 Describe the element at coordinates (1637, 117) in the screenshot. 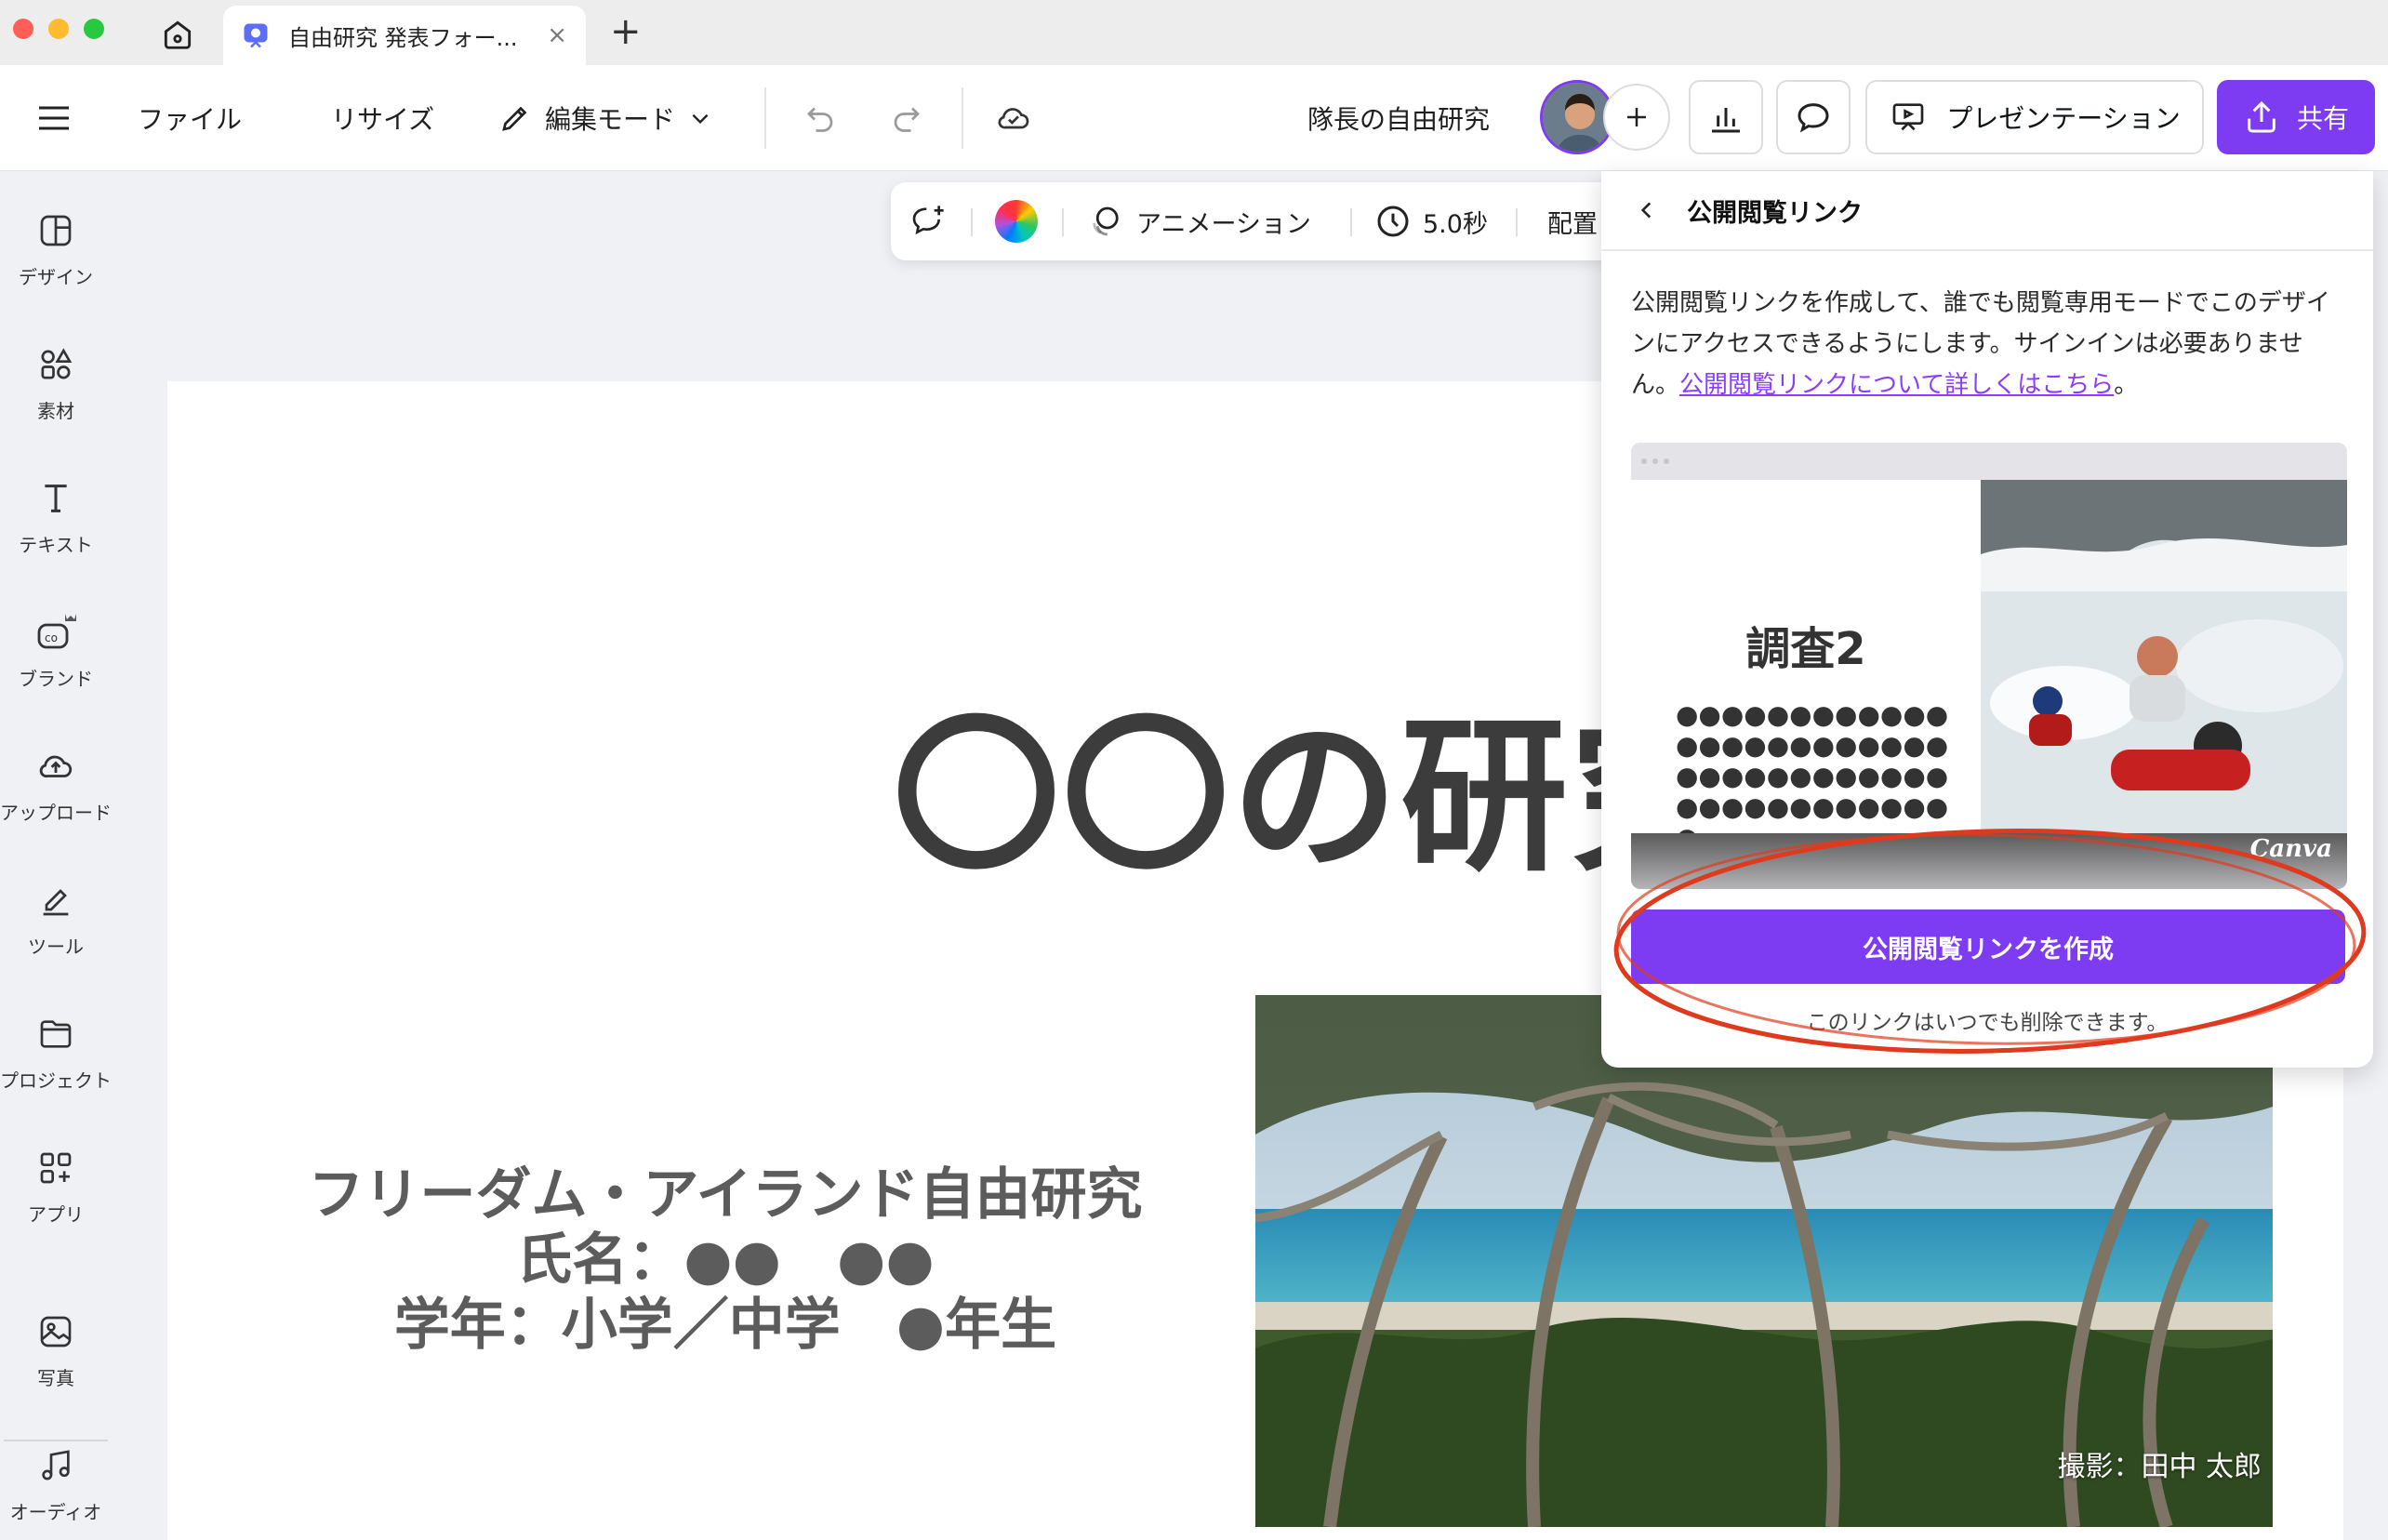

I see `add-collaborator-button` at that location.